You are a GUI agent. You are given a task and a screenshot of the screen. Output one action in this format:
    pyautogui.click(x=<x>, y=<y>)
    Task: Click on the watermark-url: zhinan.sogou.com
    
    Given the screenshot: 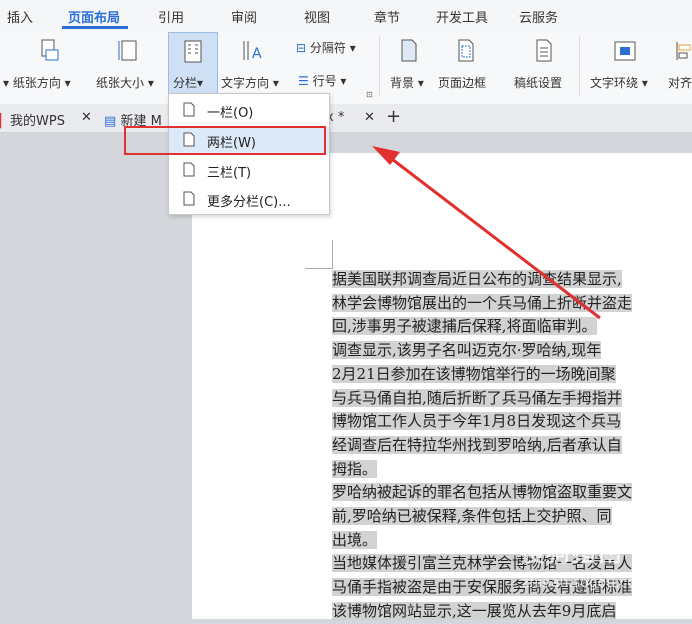 What is the action you would take?
    pyautogui.click(x=586, y=583)
    